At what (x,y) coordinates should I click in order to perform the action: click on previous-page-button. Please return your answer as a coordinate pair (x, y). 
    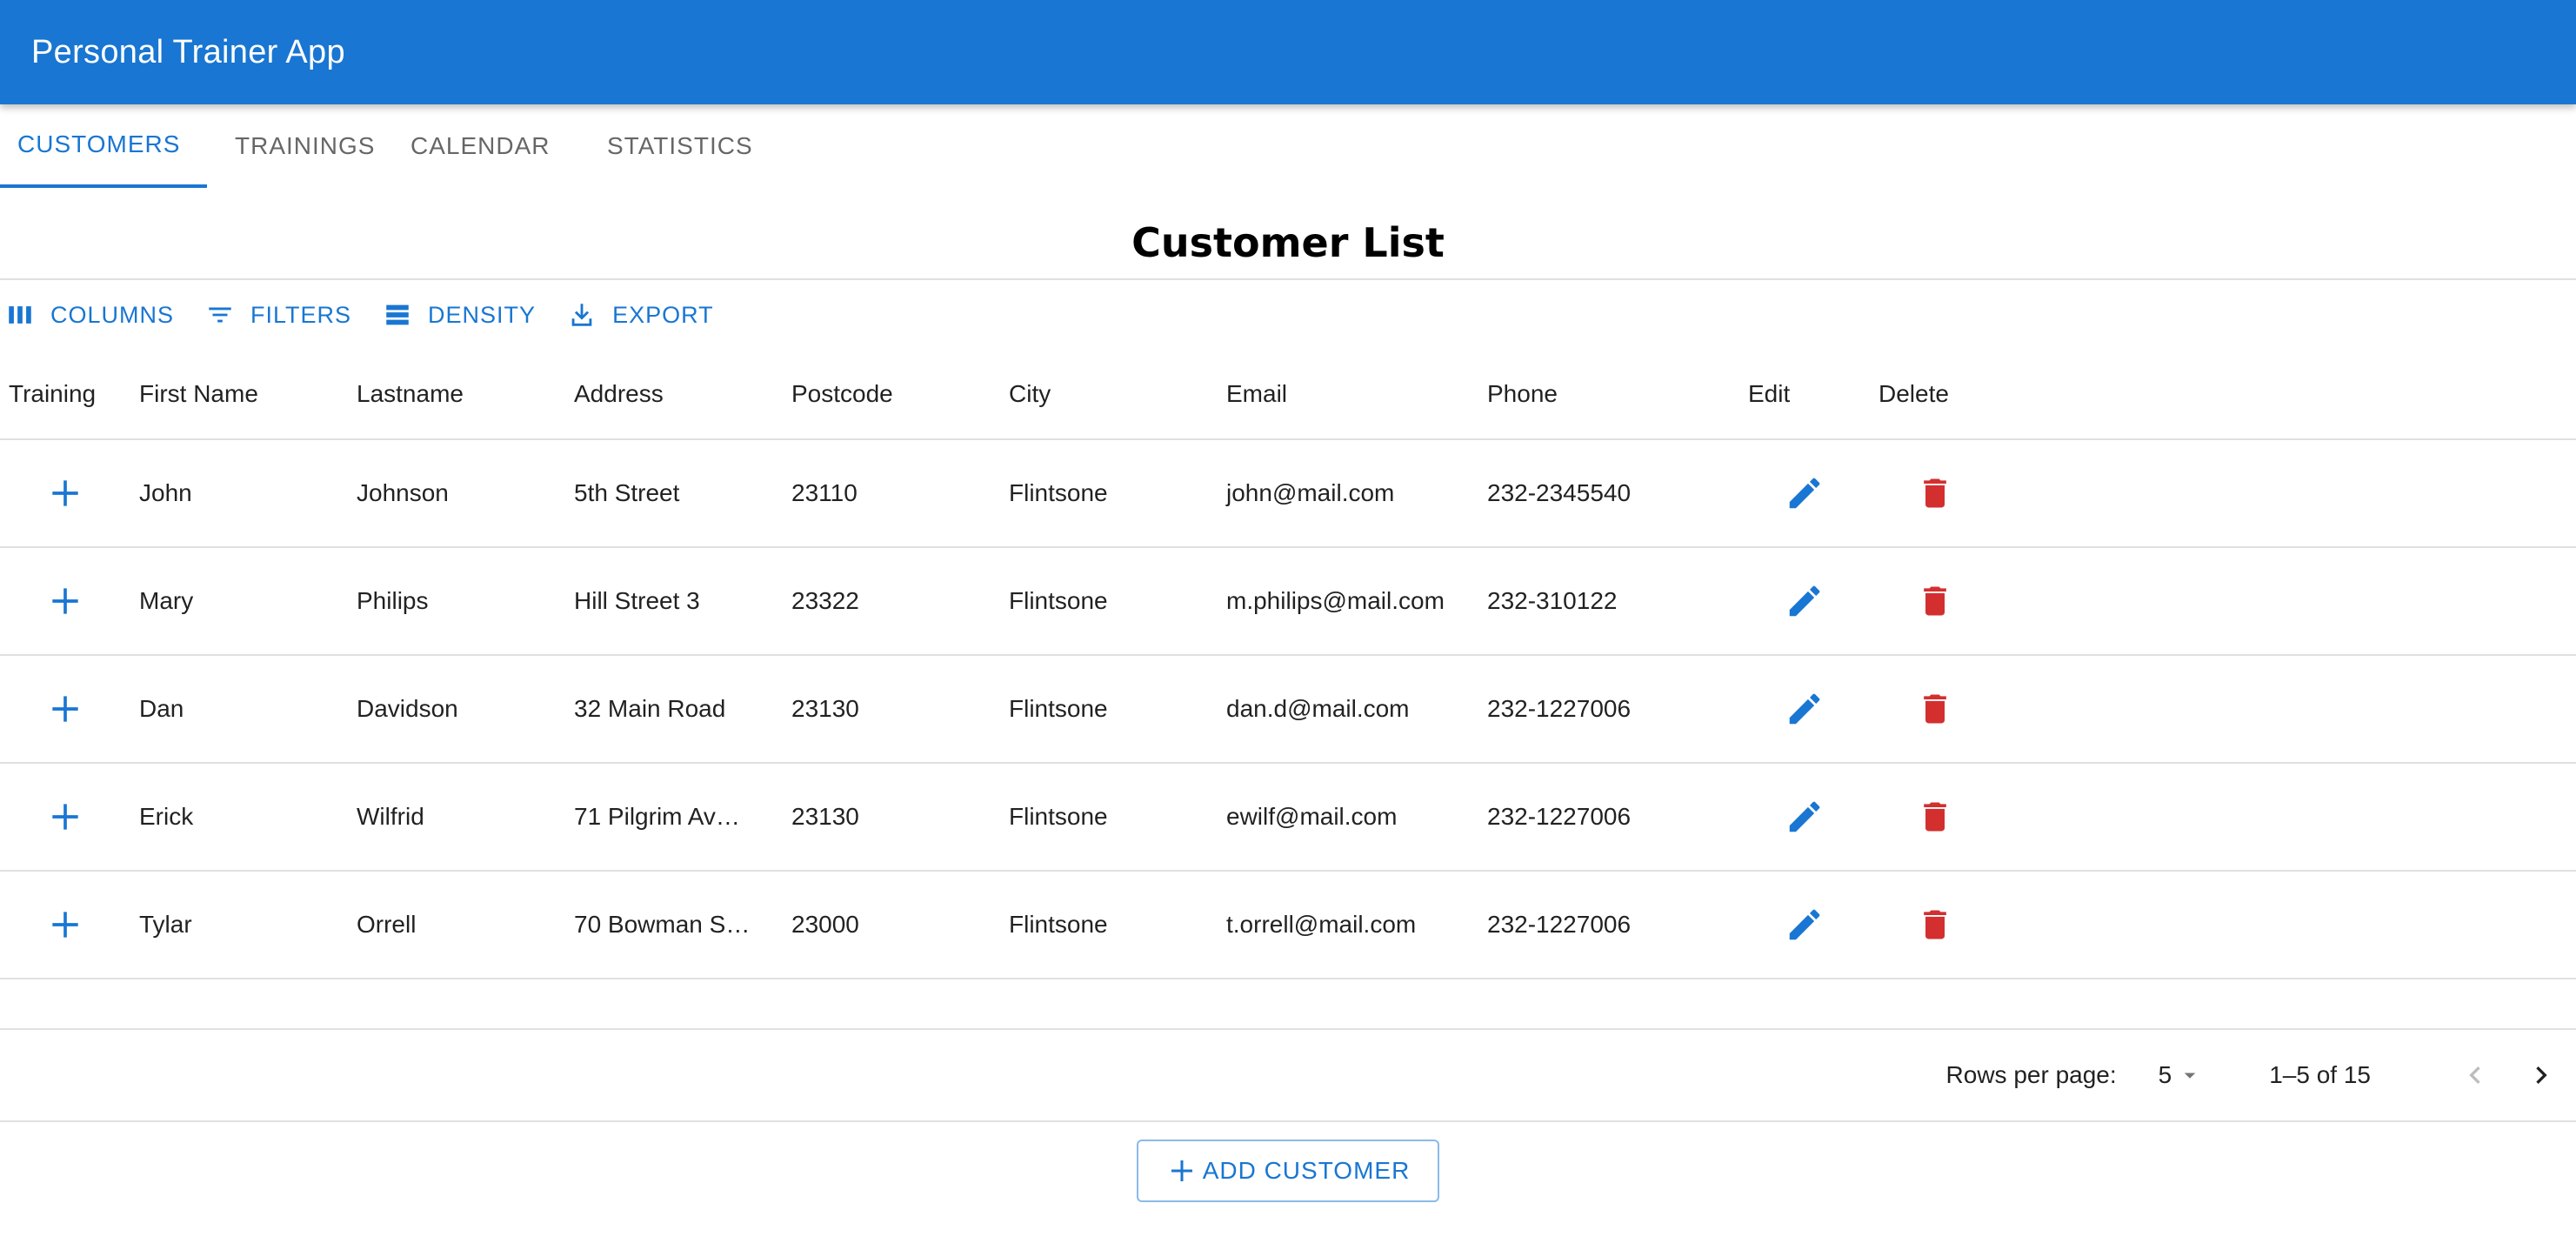
    Looking at the image, I should click on (2475, 1075).